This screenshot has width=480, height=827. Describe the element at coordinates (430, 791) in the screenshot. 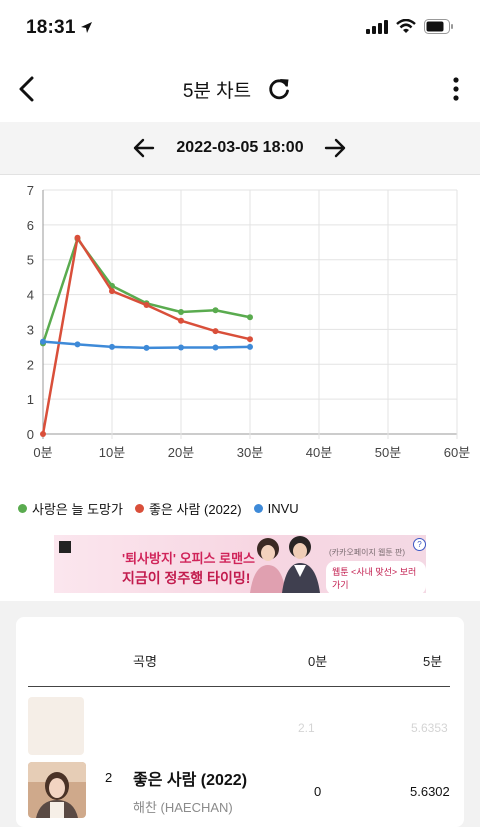

I see `row-value-5min: 5.6302` at that location.